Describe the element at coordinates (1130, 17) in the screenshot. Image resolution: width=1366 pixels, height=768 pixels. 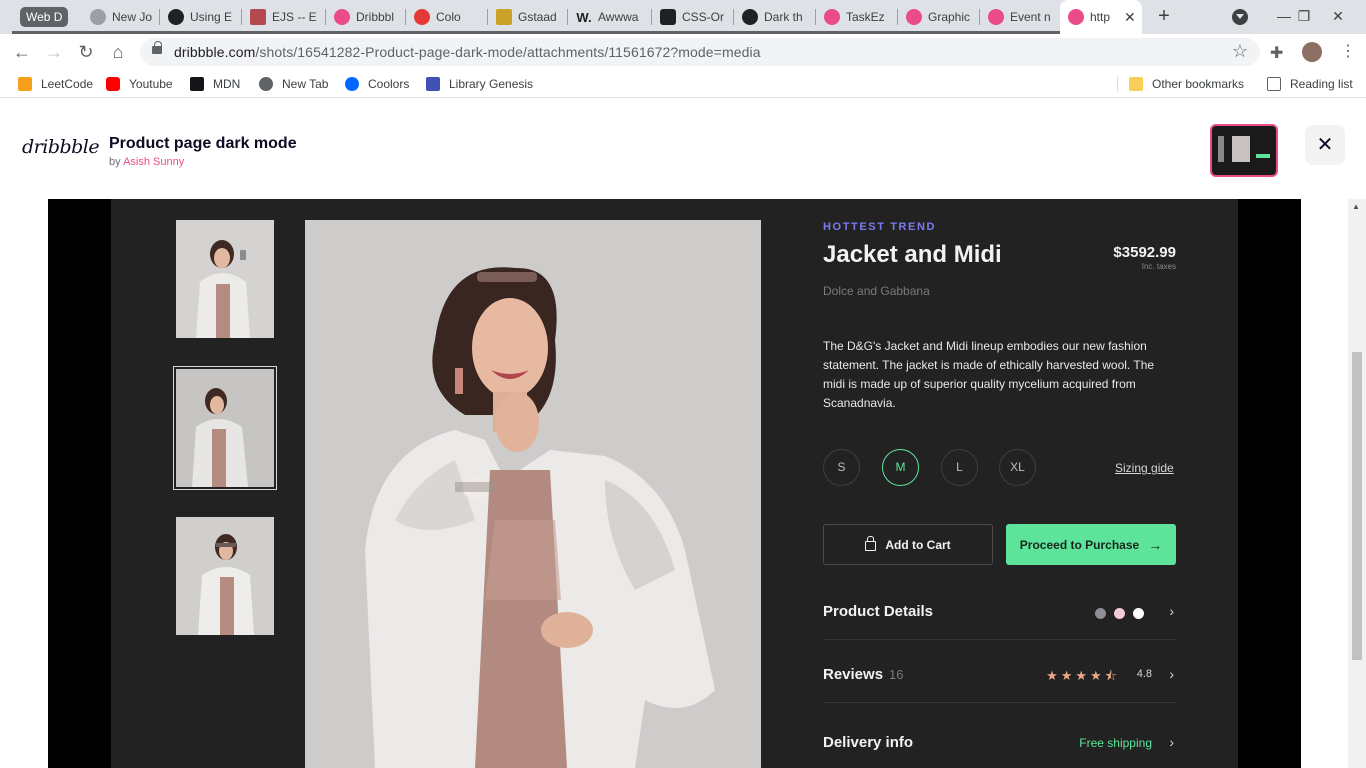
I see `close-tab-icon: ✕` at that location.